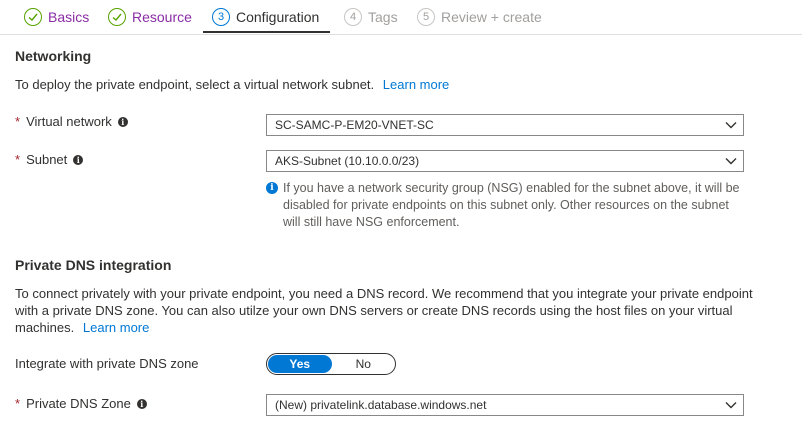 This screenshot has height=443, width=802. What do you see at coordinates (505, 161) in the screenshot?
I see `subnet-dropdown: AKS-Subnet (10.10.0.0/23)` at bounding box center [505, 161].